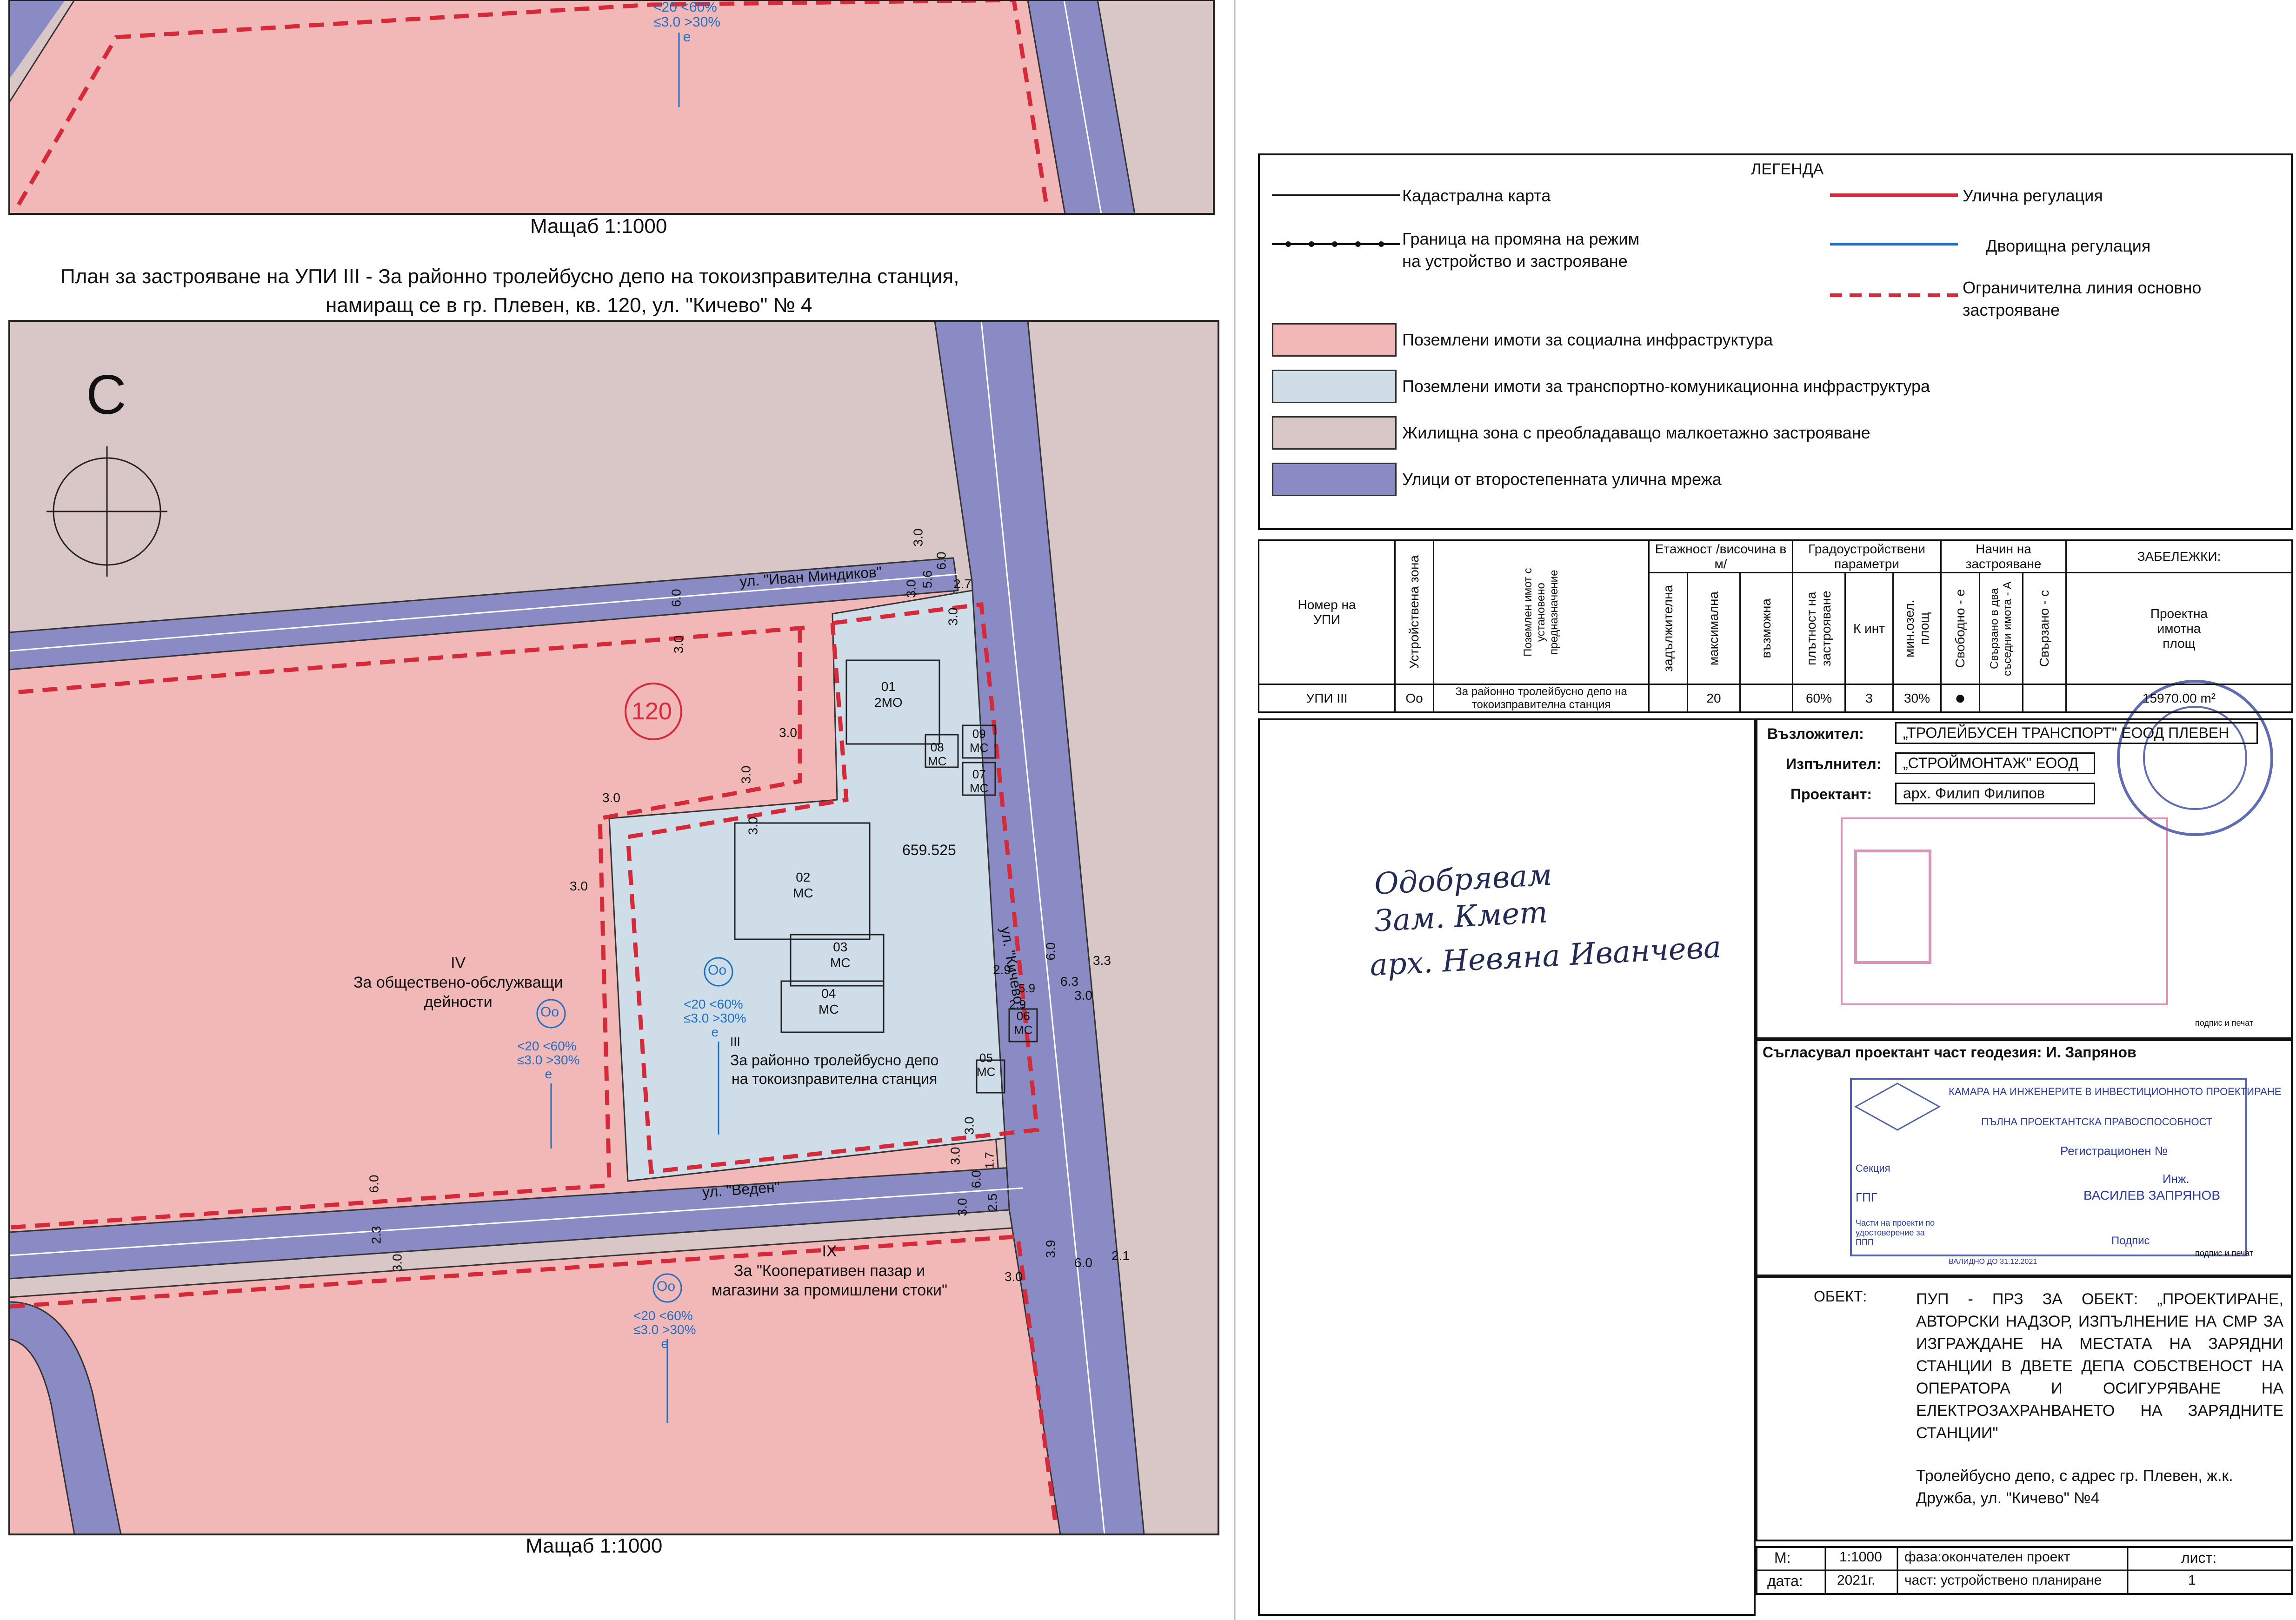  Describe the element at coordinates (2076, 733) in the screenshot. I see `client-value: „ТРОЛЕЙБУСЕН ТРАНСПОРТ" ЕООД ПЛЕВЕН` at that location.